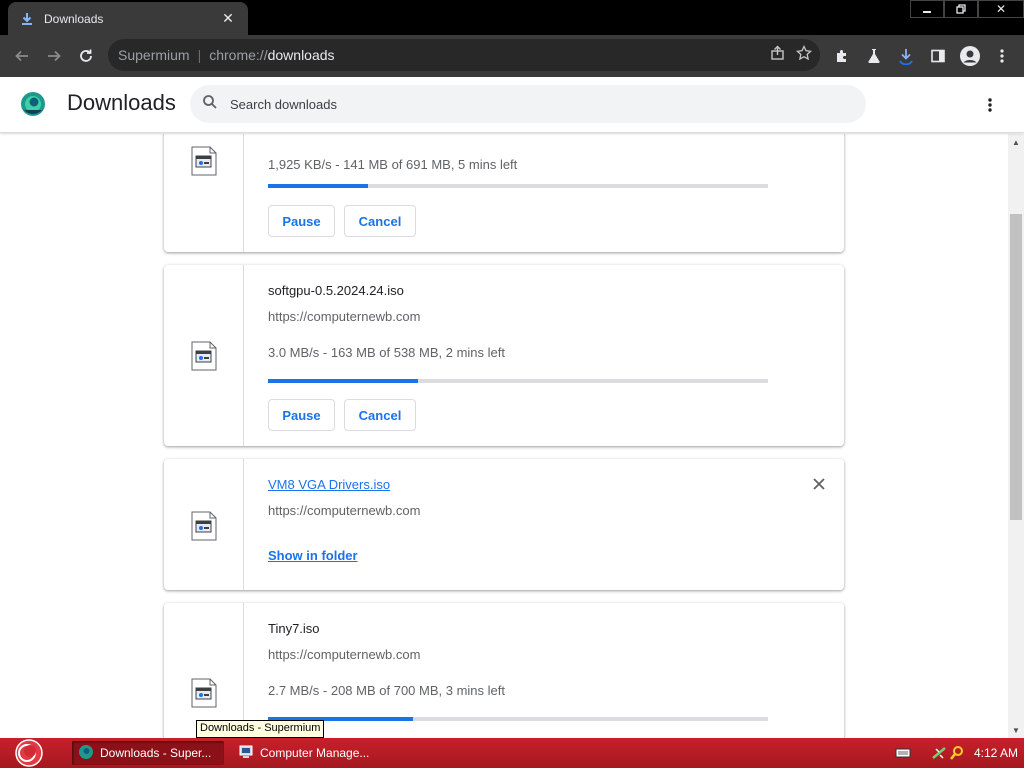 This screenshot has width=1024, height=768. Describe the element at coordinates (512, 17) in the screenshot. I see `browser-titlebar: Downloads ✕ ✕` at that location.